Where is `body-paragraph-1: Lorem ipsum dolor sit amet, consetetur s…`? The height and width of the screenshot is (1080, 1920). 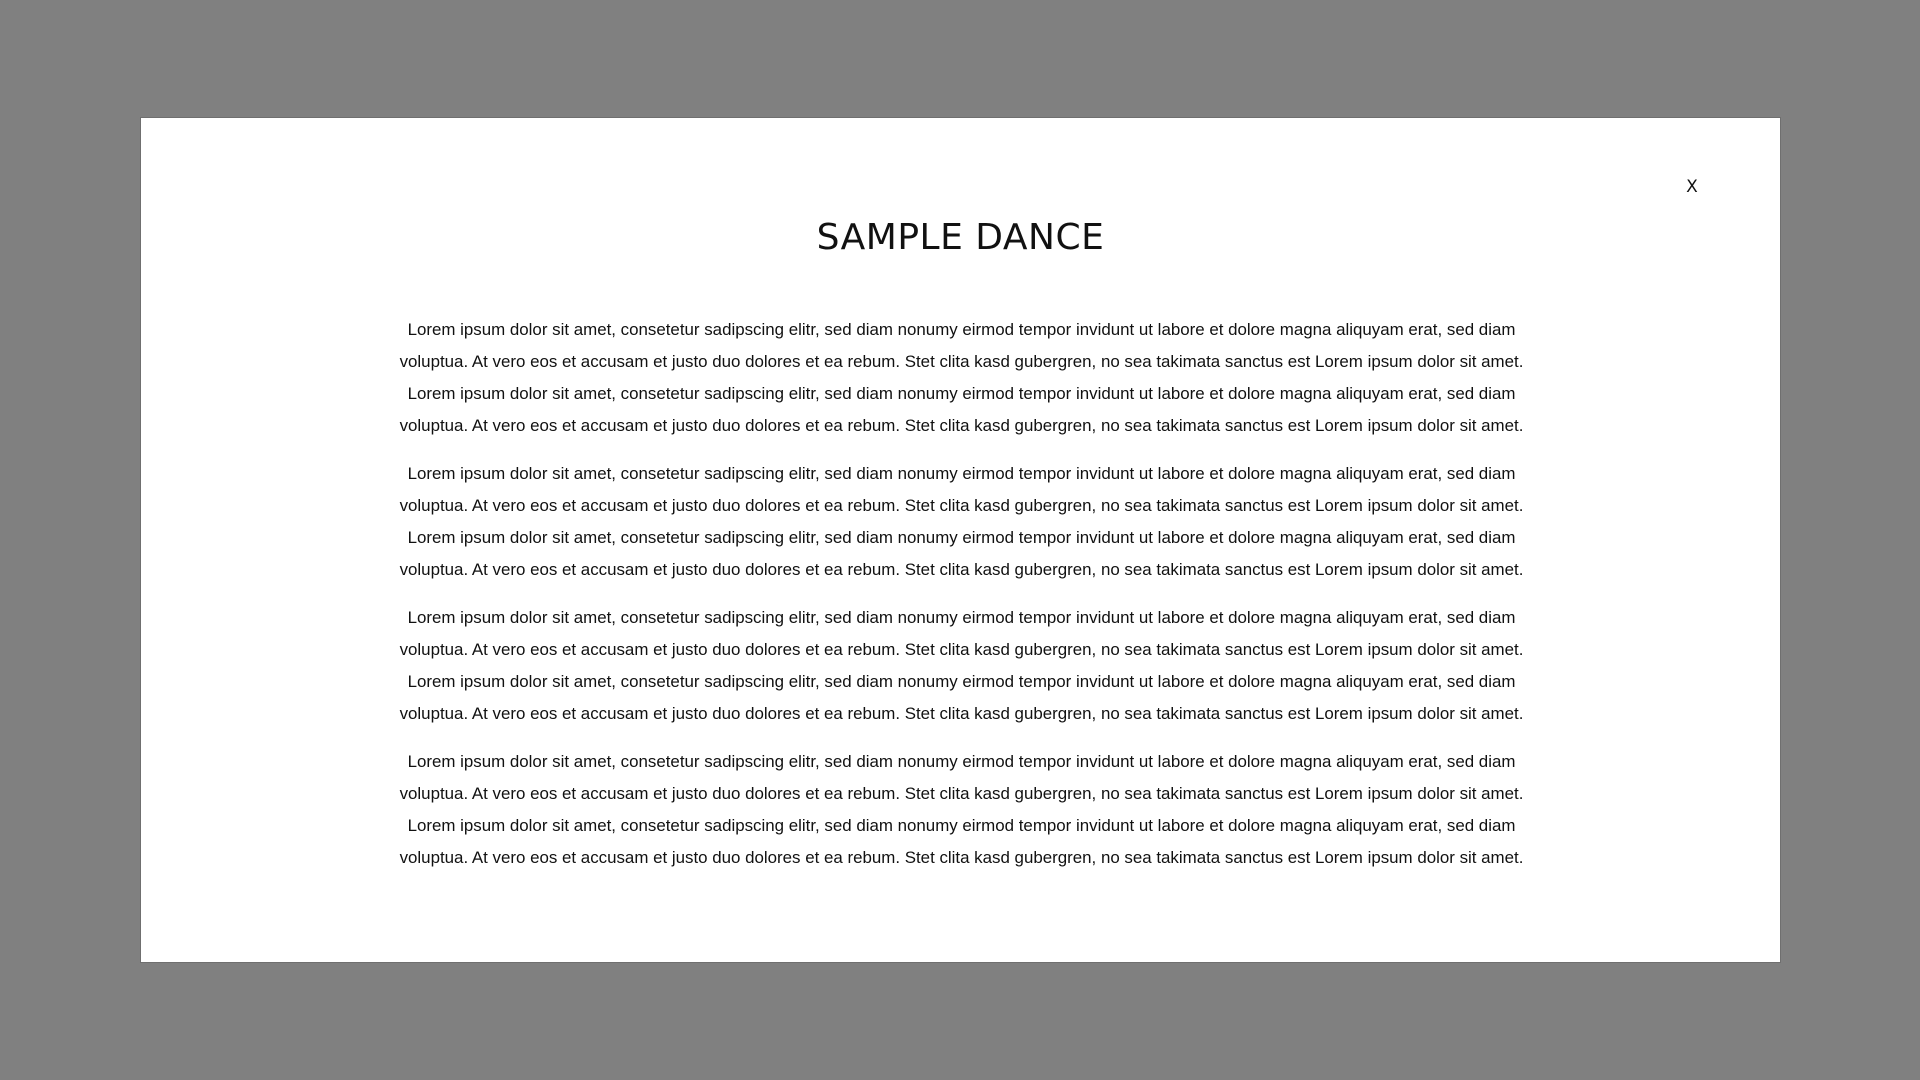
body-paragraph-1: Lorem ipsum dolor sit amet, consetetur s… is located at coordinates (961, 377).